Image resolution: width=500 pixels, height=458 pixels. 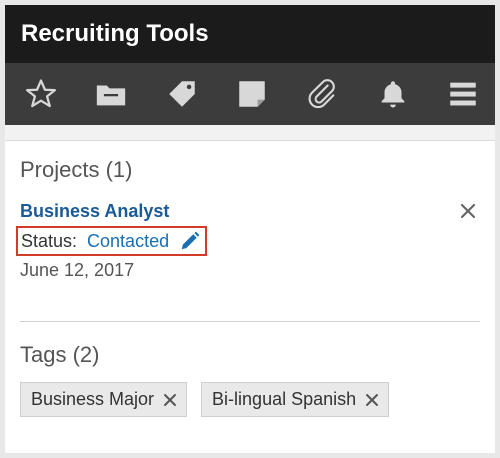 I want to click on tag-chip: Bi-lingual Spanish, so click(x=295, y=399).